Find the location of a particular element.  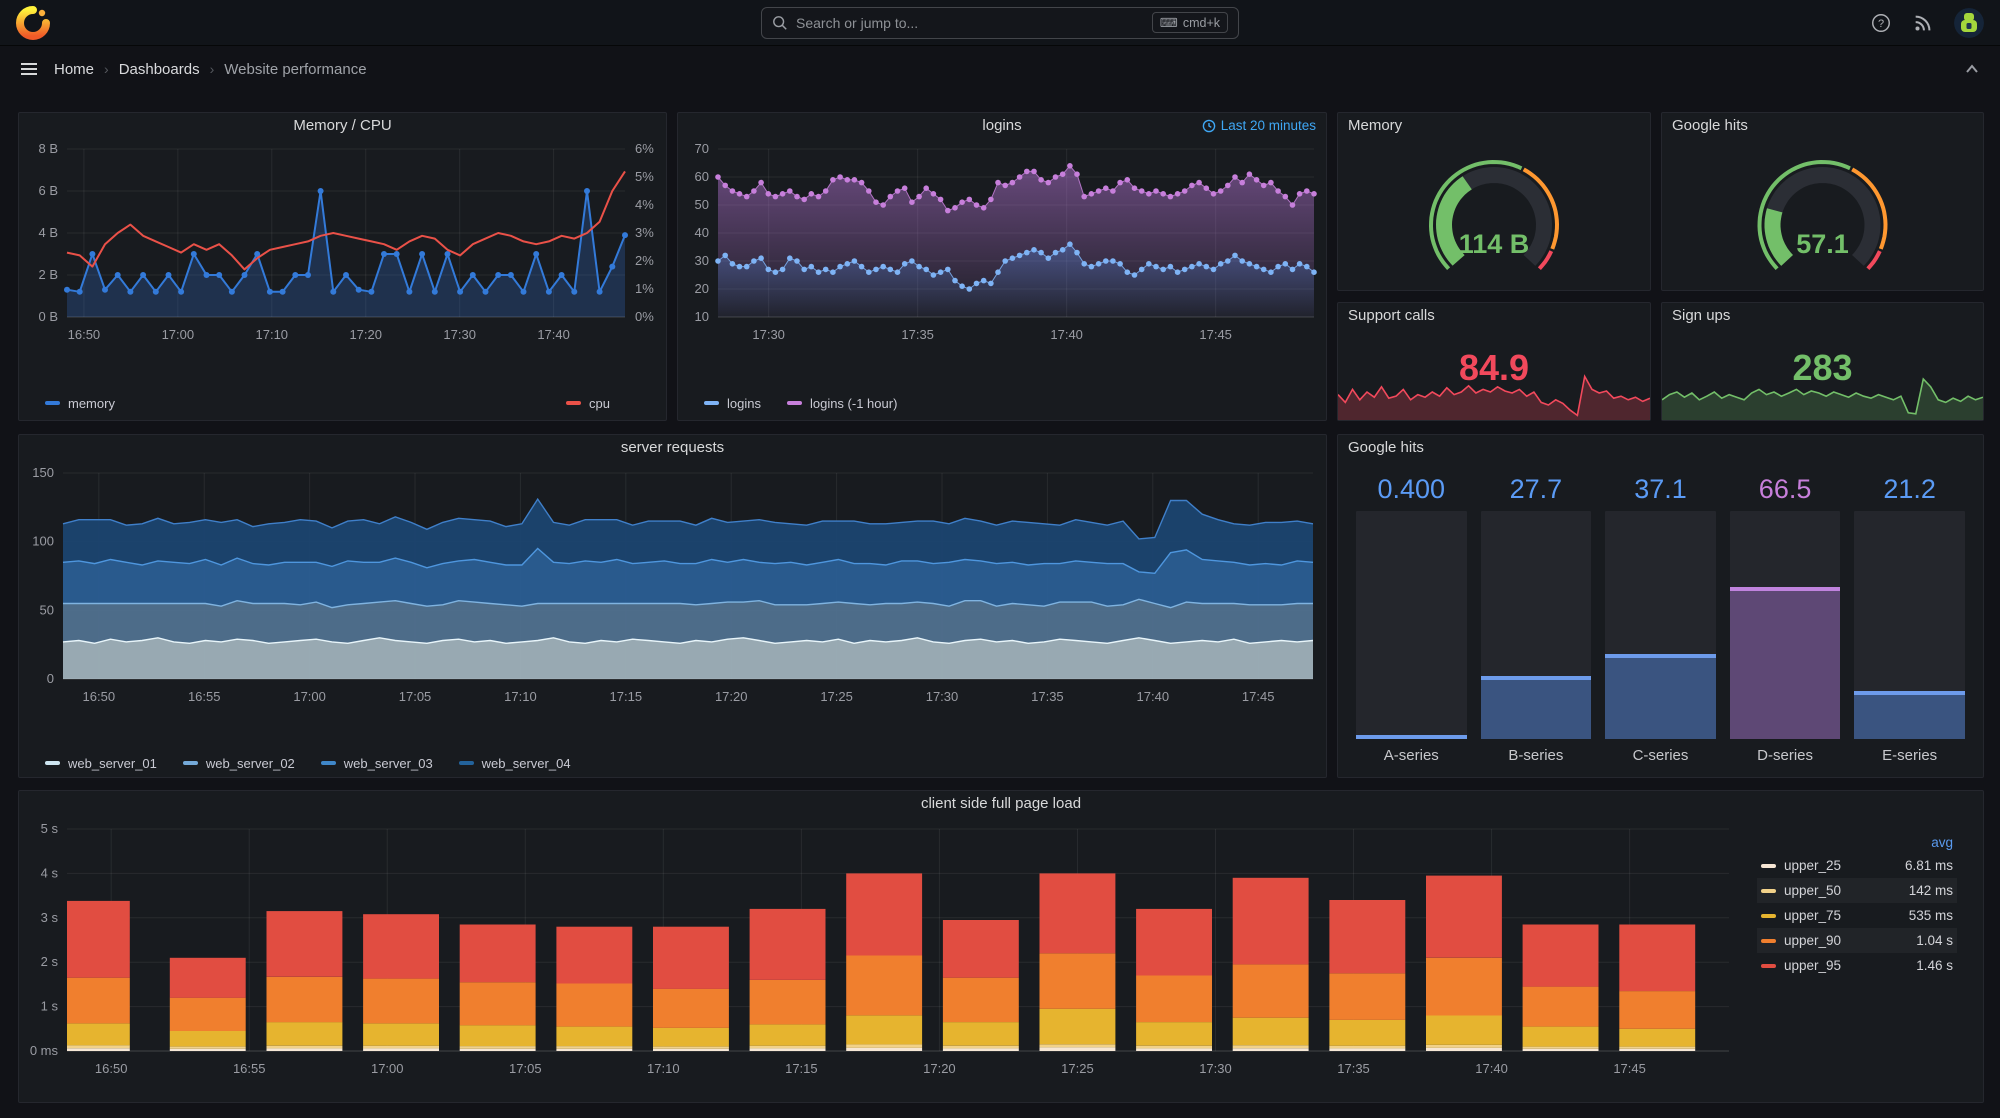

help-icon: ? is located at coordinates (1881, 23).